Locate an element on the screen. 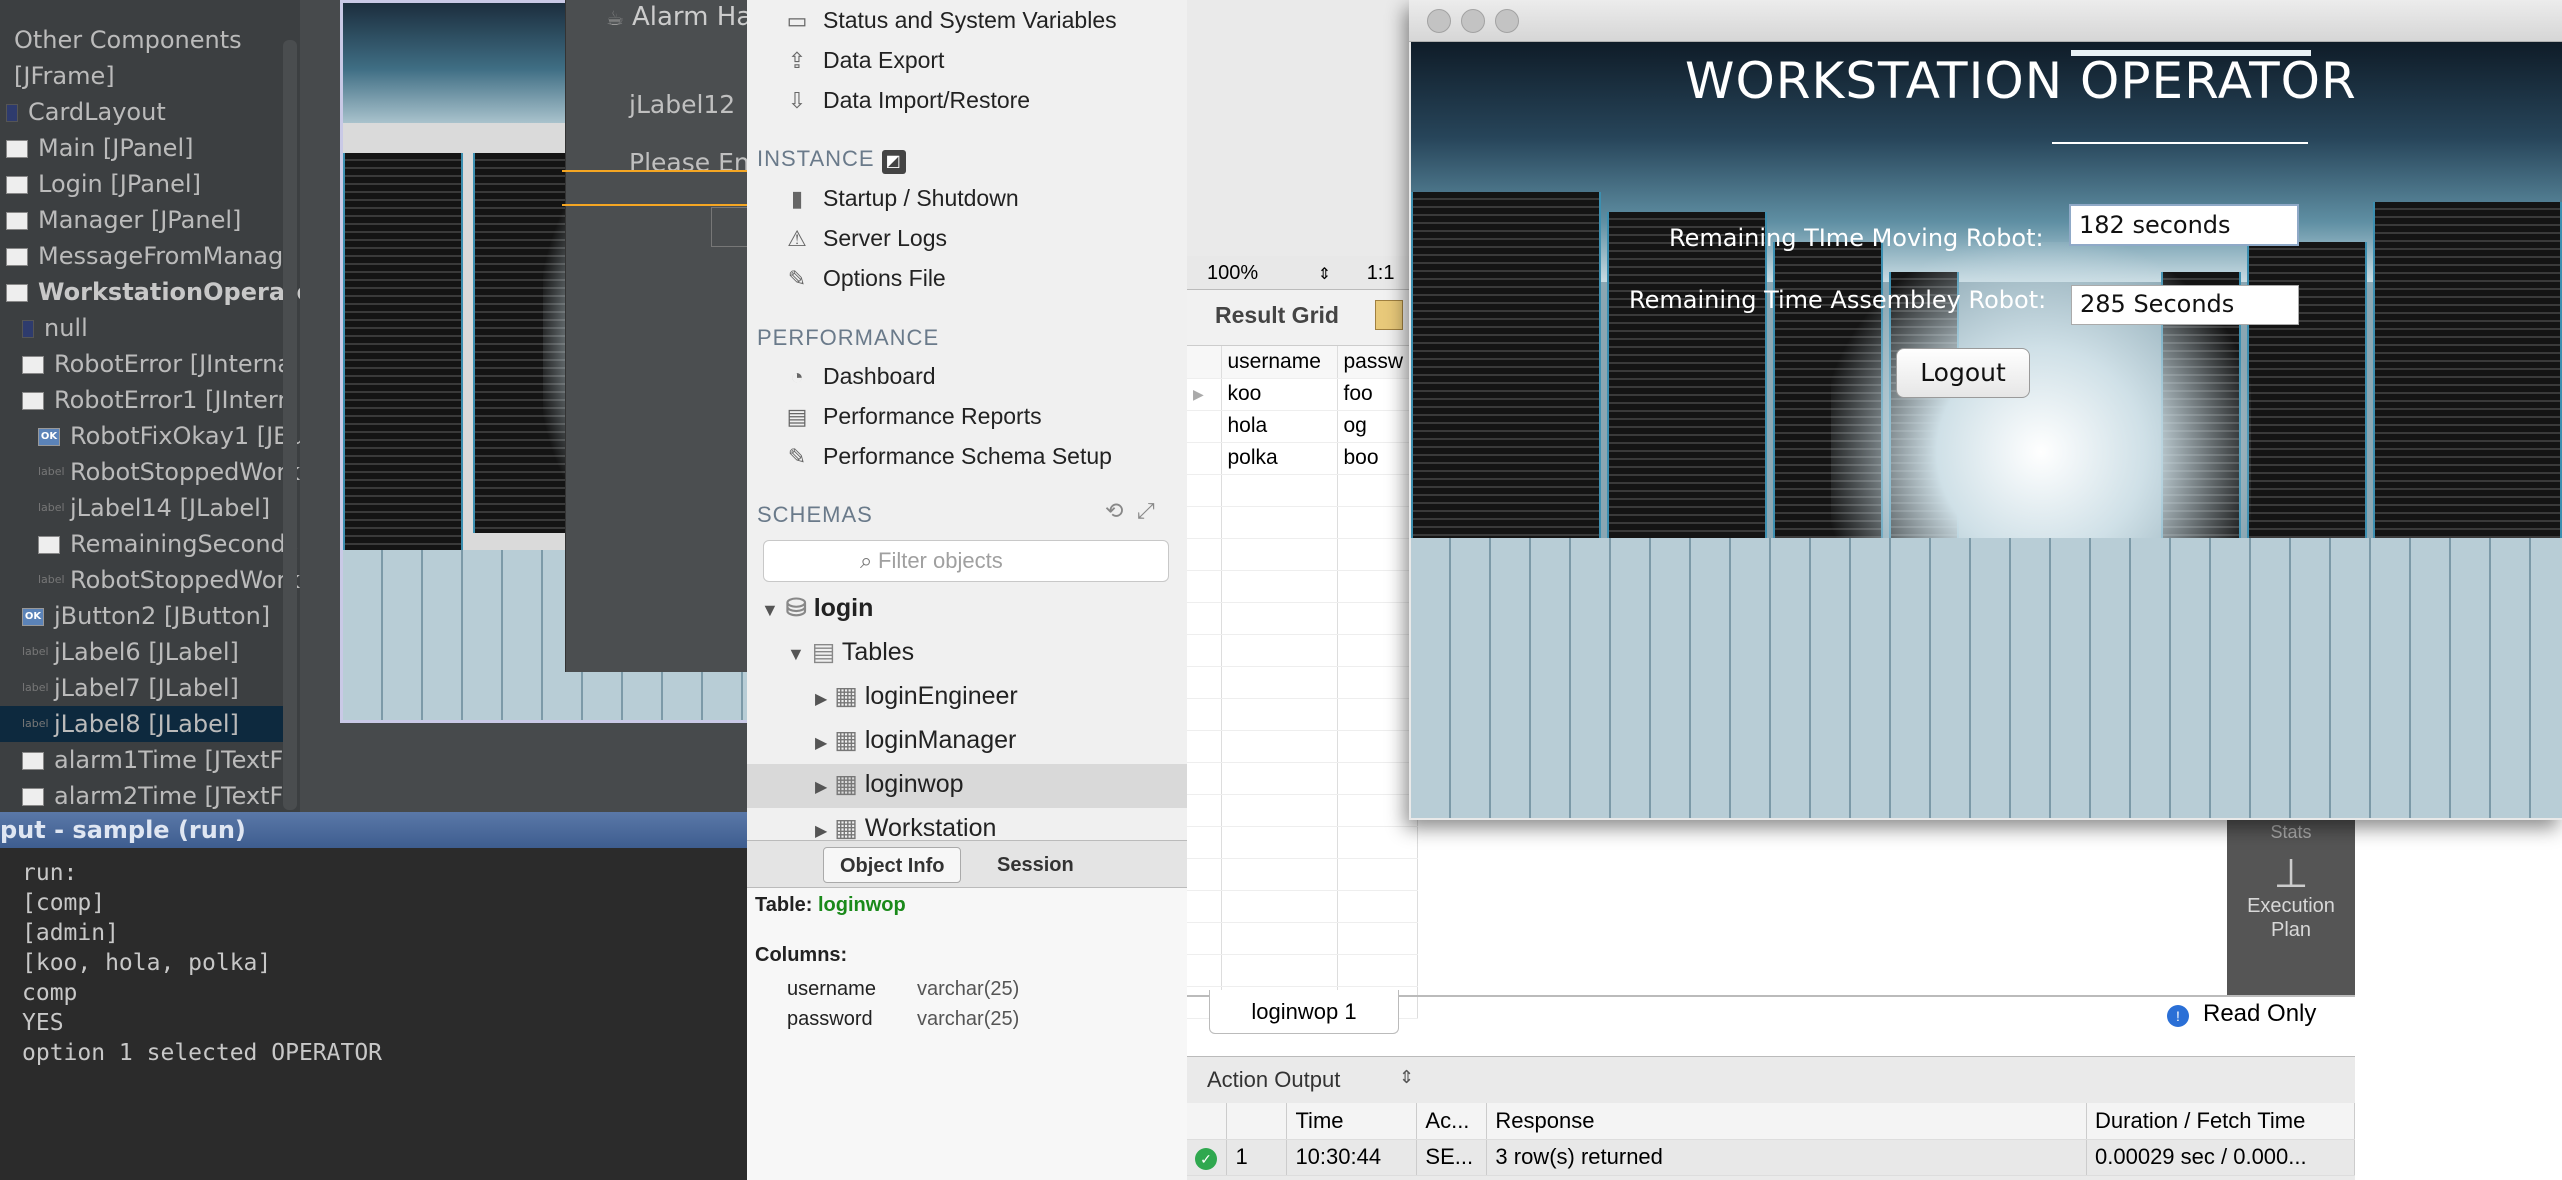 This screenshot has width=2562, height=1180. grid-view-icon is located at coordinates (1389, 315).